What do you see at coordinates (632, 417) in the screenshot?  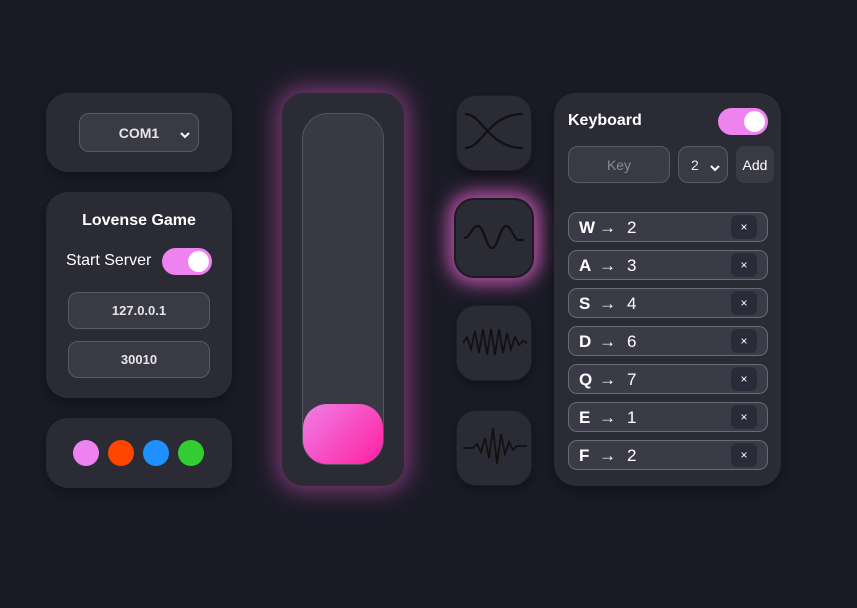 I see `mapping-value: 1` at bounding box center [632, 417].